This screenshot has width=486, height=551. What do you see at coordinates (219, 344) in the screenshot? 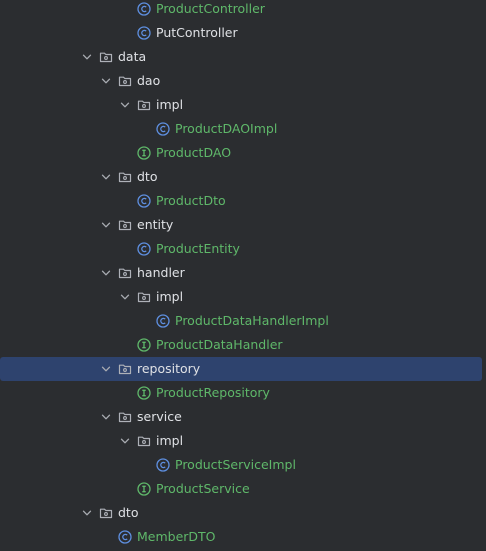
I see `tree-item-label: ProductDataHandler` at bounding box center [219, 344].